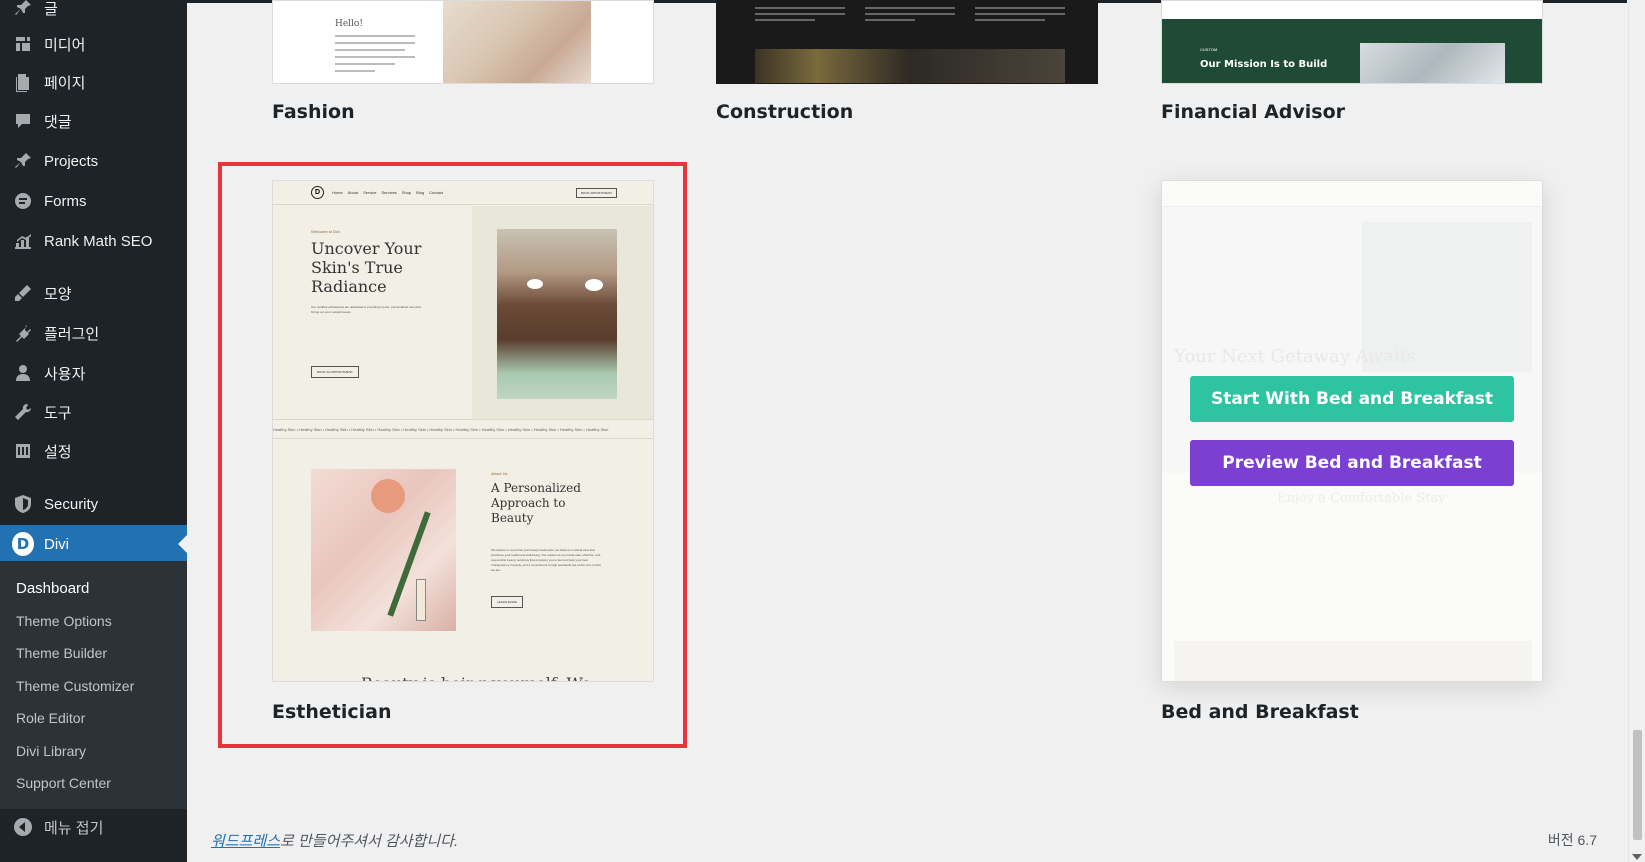  I want to click on esthetician-nav-link: About, so click(353, 192).